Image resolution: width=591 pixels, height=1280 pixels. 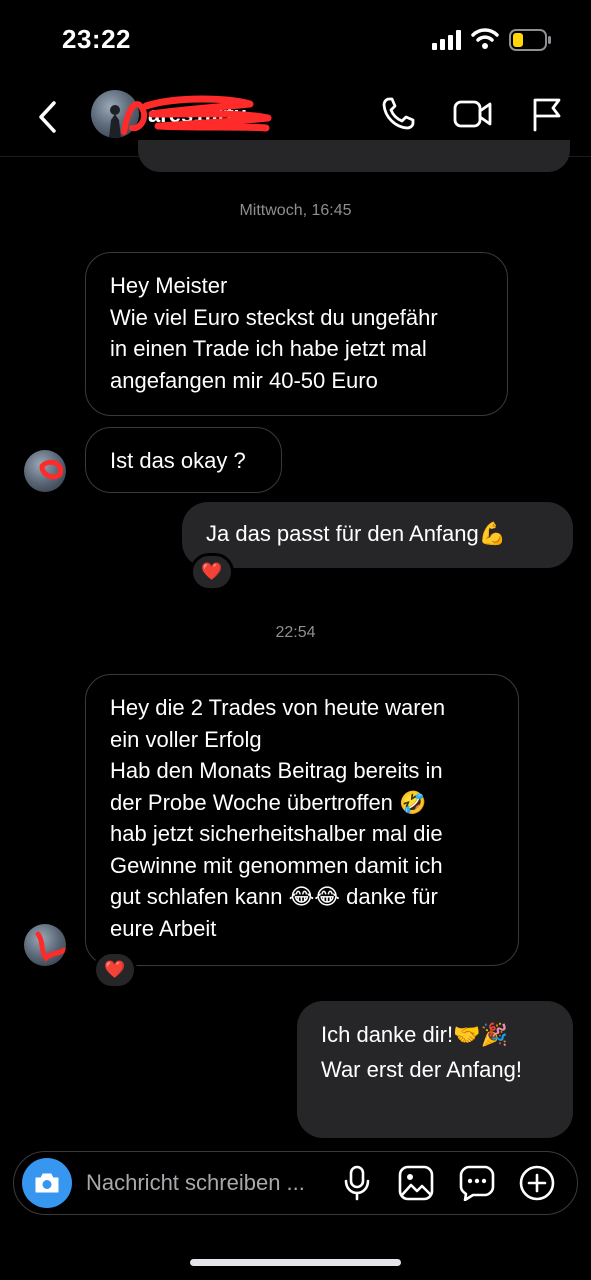 I want to click on message-line: War erst der Anfang!, so click(x=421, y=1069).